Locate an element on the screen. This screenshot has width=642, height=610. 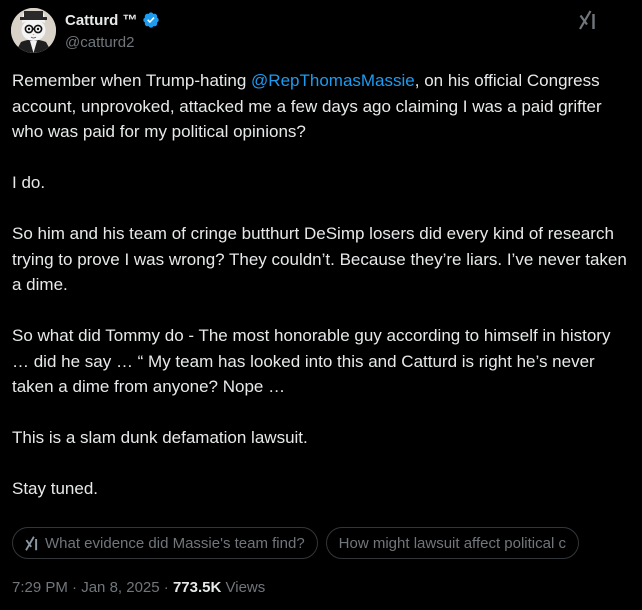
avatar is located at coordinates (33, 30).